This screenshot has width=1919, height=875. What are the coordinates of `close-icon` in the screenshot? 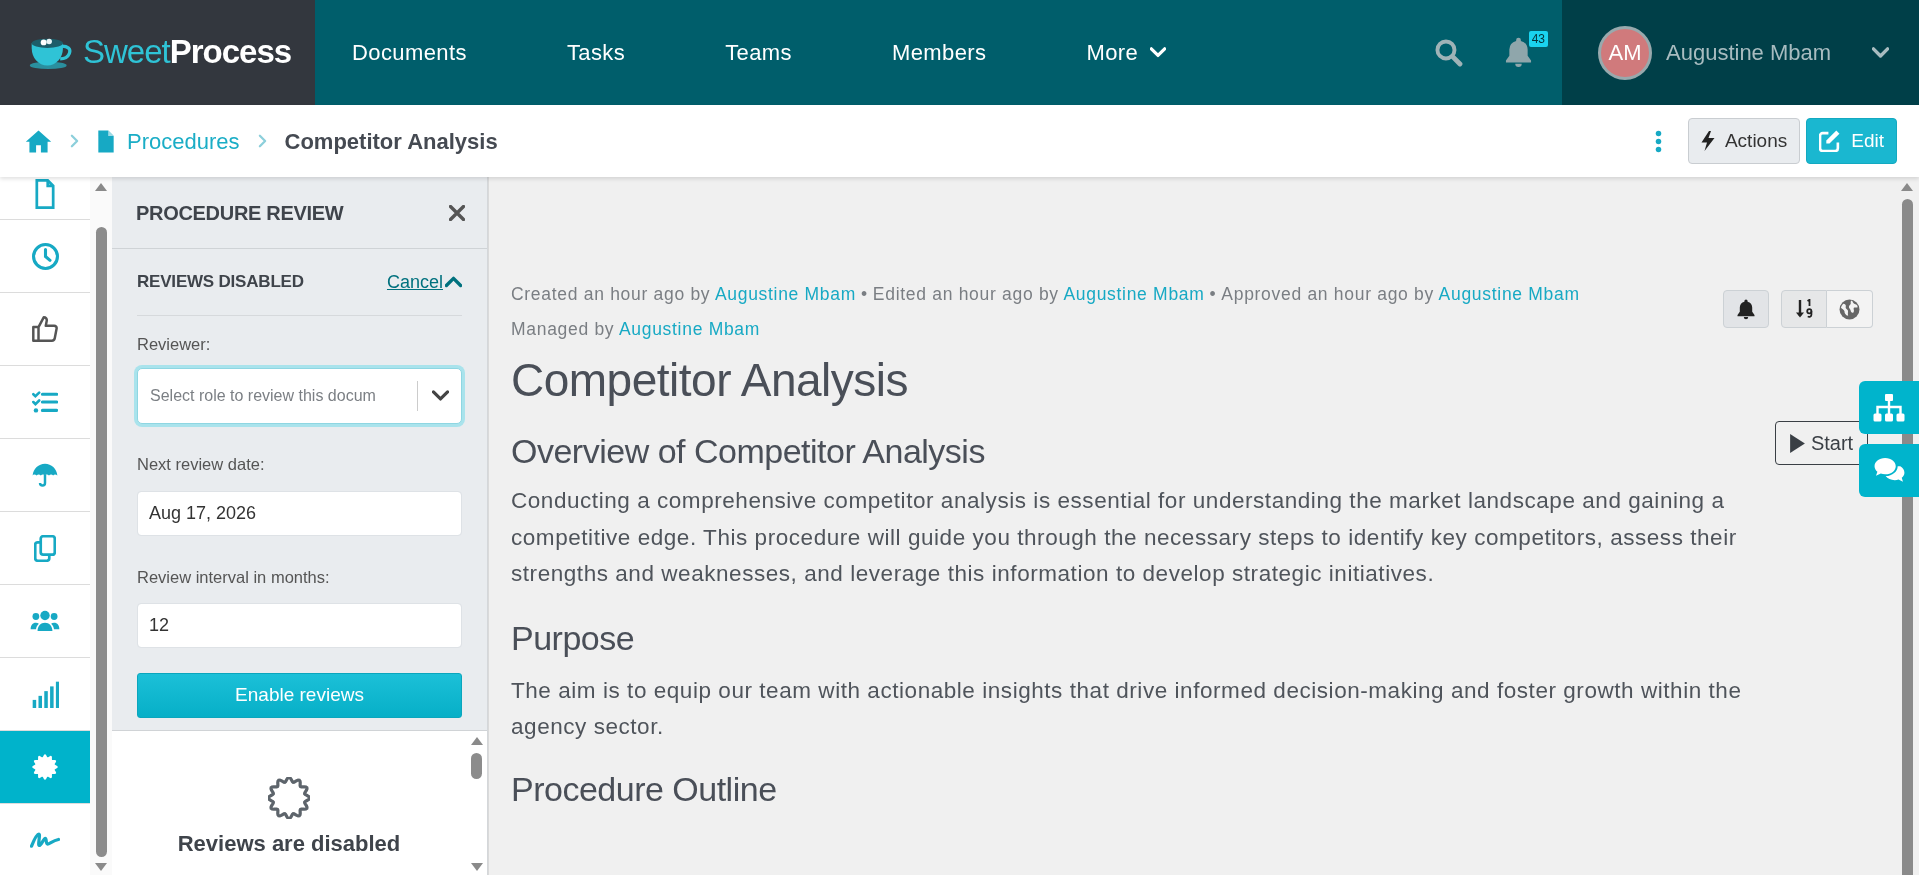 It's located at (457, 212).